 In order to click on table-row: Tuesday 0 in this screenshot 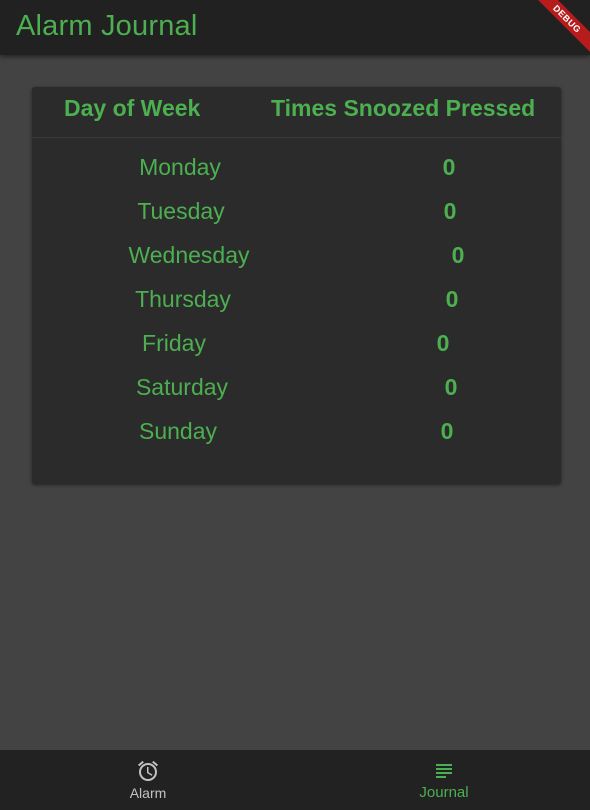, I will do `click(296, 213)`.